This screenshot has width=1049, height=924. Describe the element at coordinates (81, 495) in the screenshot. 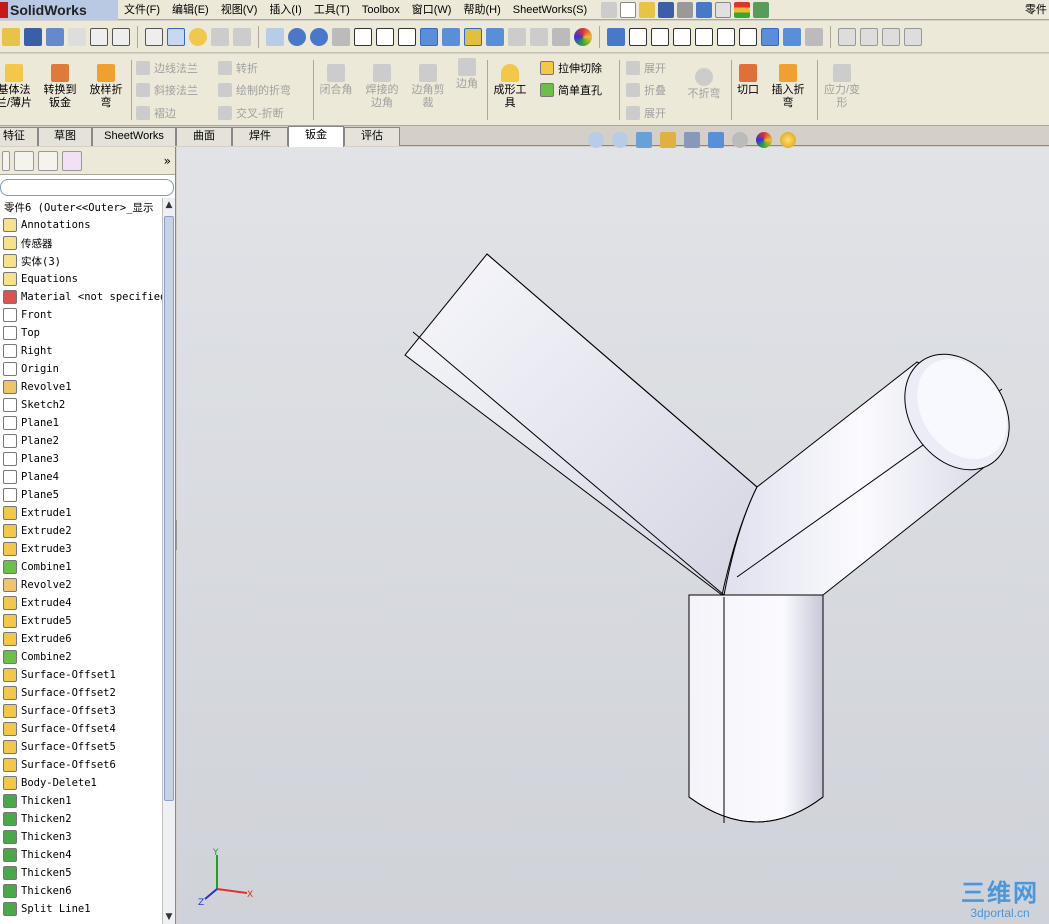

I see `tree-item: Plane5` at that location.